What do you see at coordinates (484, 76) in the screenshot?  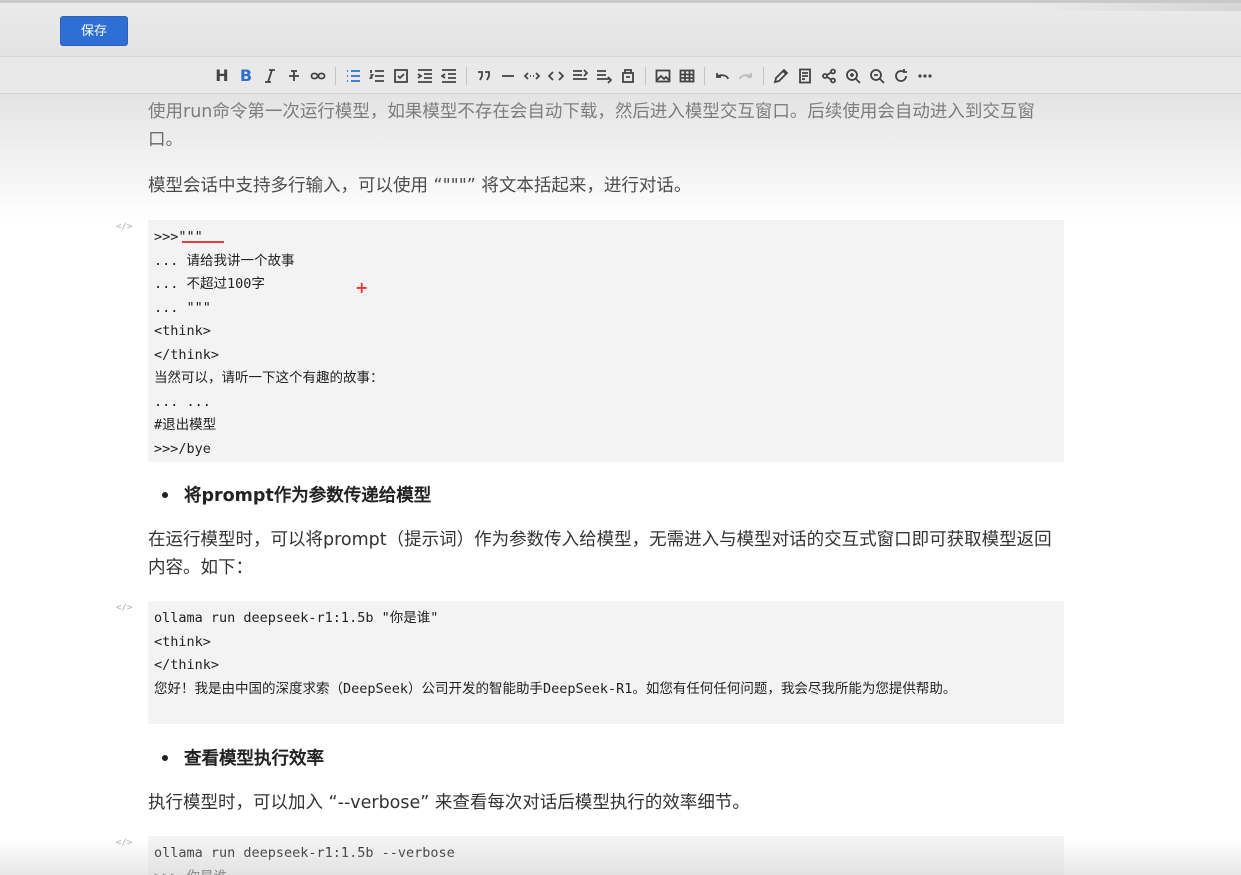 I see `quote-icon` at bounding box center [484, 76].